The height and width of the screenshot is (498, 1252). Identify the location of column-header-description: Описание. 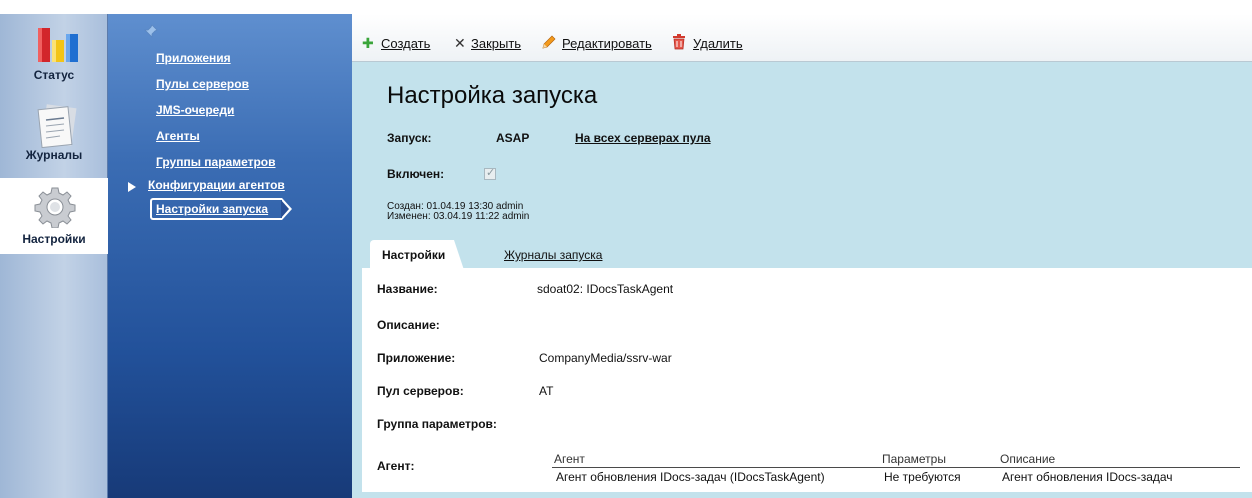
(1028, 459).